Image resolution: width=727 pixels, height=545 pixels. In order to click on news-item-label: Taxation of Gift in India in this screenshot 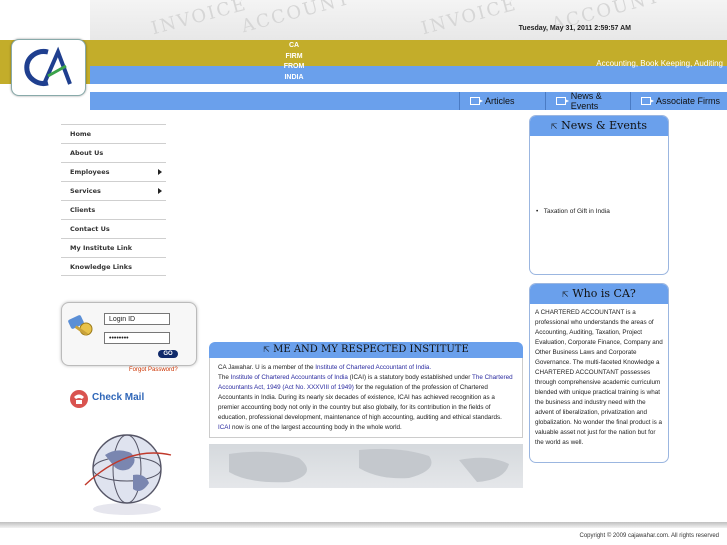, I will do `click(576, 211)`.